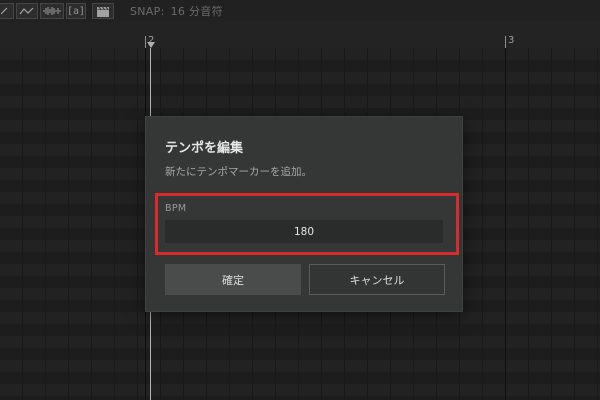  What do you see at coordinates (238, 172) in the screenshot?
I see `dialog-description: 新たにテンポマーカーを追加。` at bounding box center [238, 172].